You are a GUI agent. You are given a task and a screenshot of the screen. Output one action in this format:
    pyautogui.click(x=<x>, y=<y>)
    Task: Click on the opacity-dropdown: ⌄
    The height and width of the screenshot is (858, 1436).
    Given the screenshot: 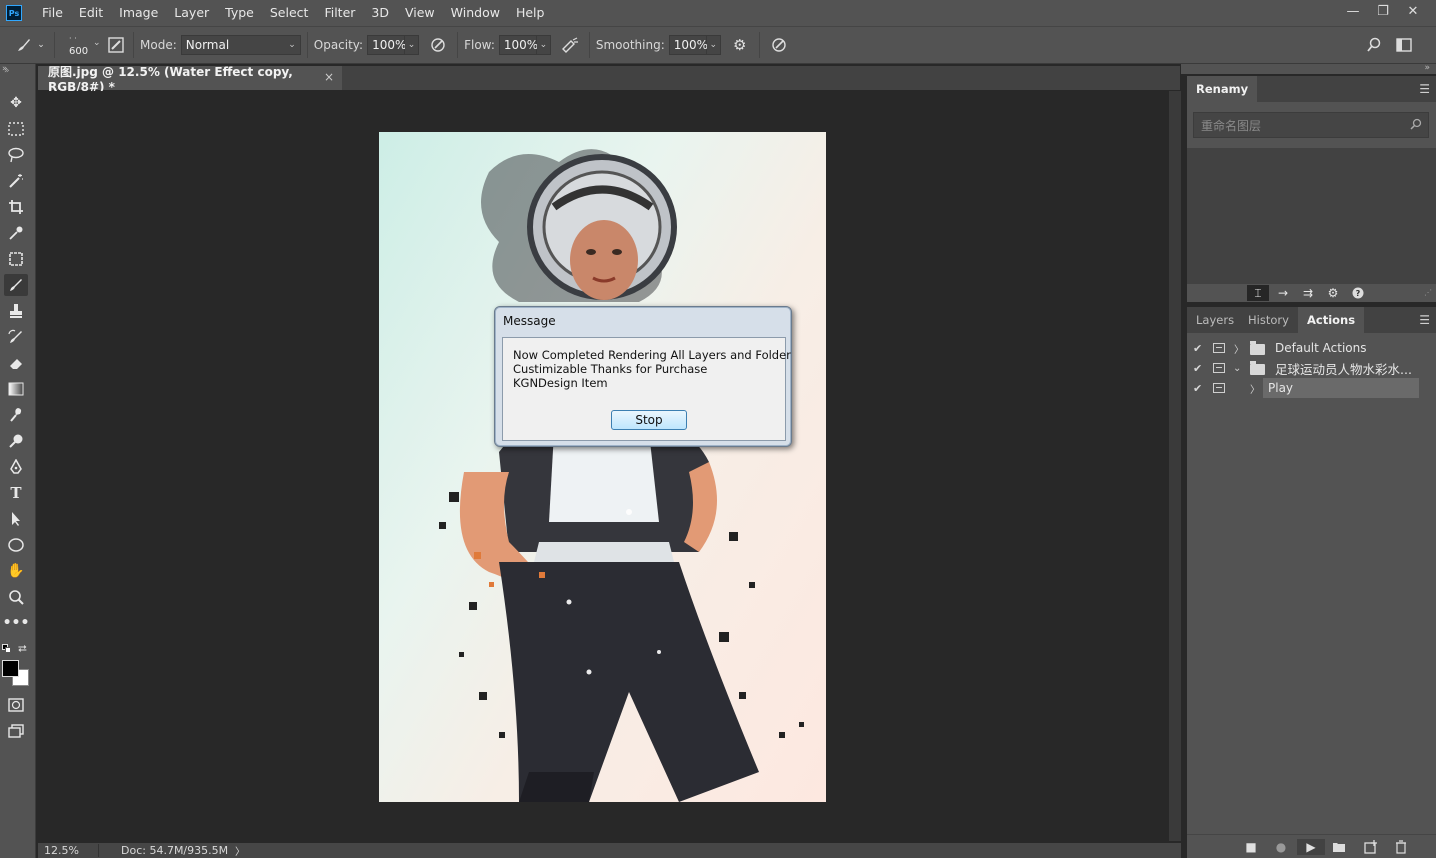 What is the action you would take?
    pyautogui.click(x=412, y=45)
    